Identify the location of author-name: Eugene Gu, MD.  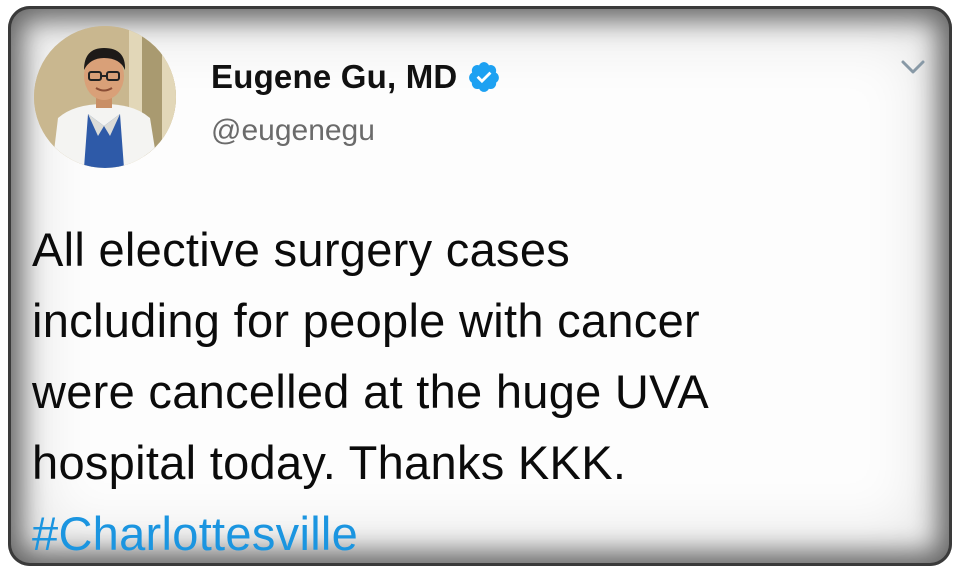
(334, 77).